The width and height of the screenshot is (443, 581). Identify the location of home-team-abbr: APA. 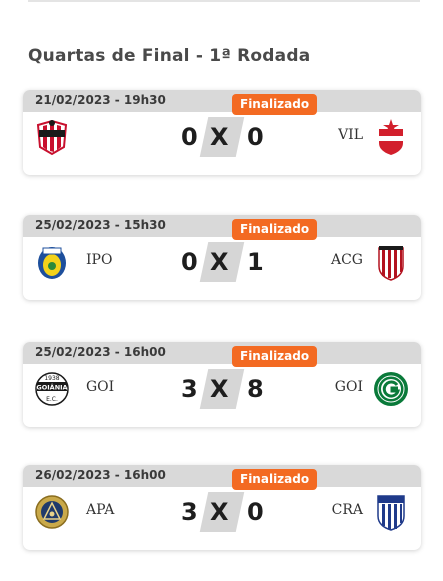
(100, 510).